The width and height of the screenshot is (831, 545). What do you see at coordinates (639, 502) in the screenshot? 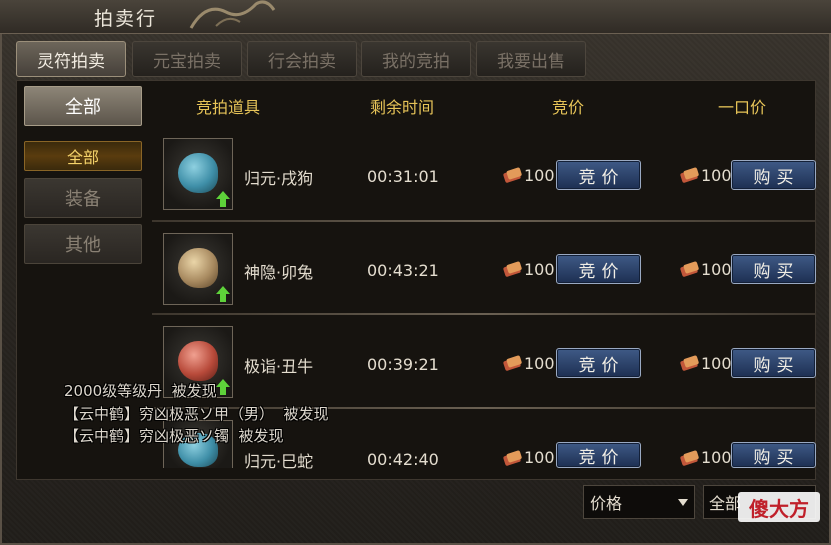
I see `sort-dropdown: 价格` at bounding box center [639, 502].